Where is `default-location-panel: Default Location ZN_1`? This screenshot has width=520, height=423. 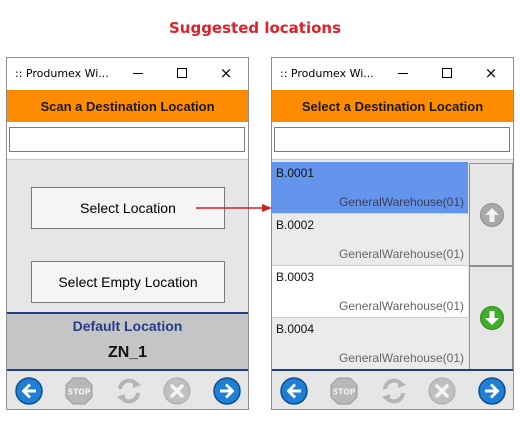
default-location-panel: Default Location ZN_1 is located at coordinates (127, 341).